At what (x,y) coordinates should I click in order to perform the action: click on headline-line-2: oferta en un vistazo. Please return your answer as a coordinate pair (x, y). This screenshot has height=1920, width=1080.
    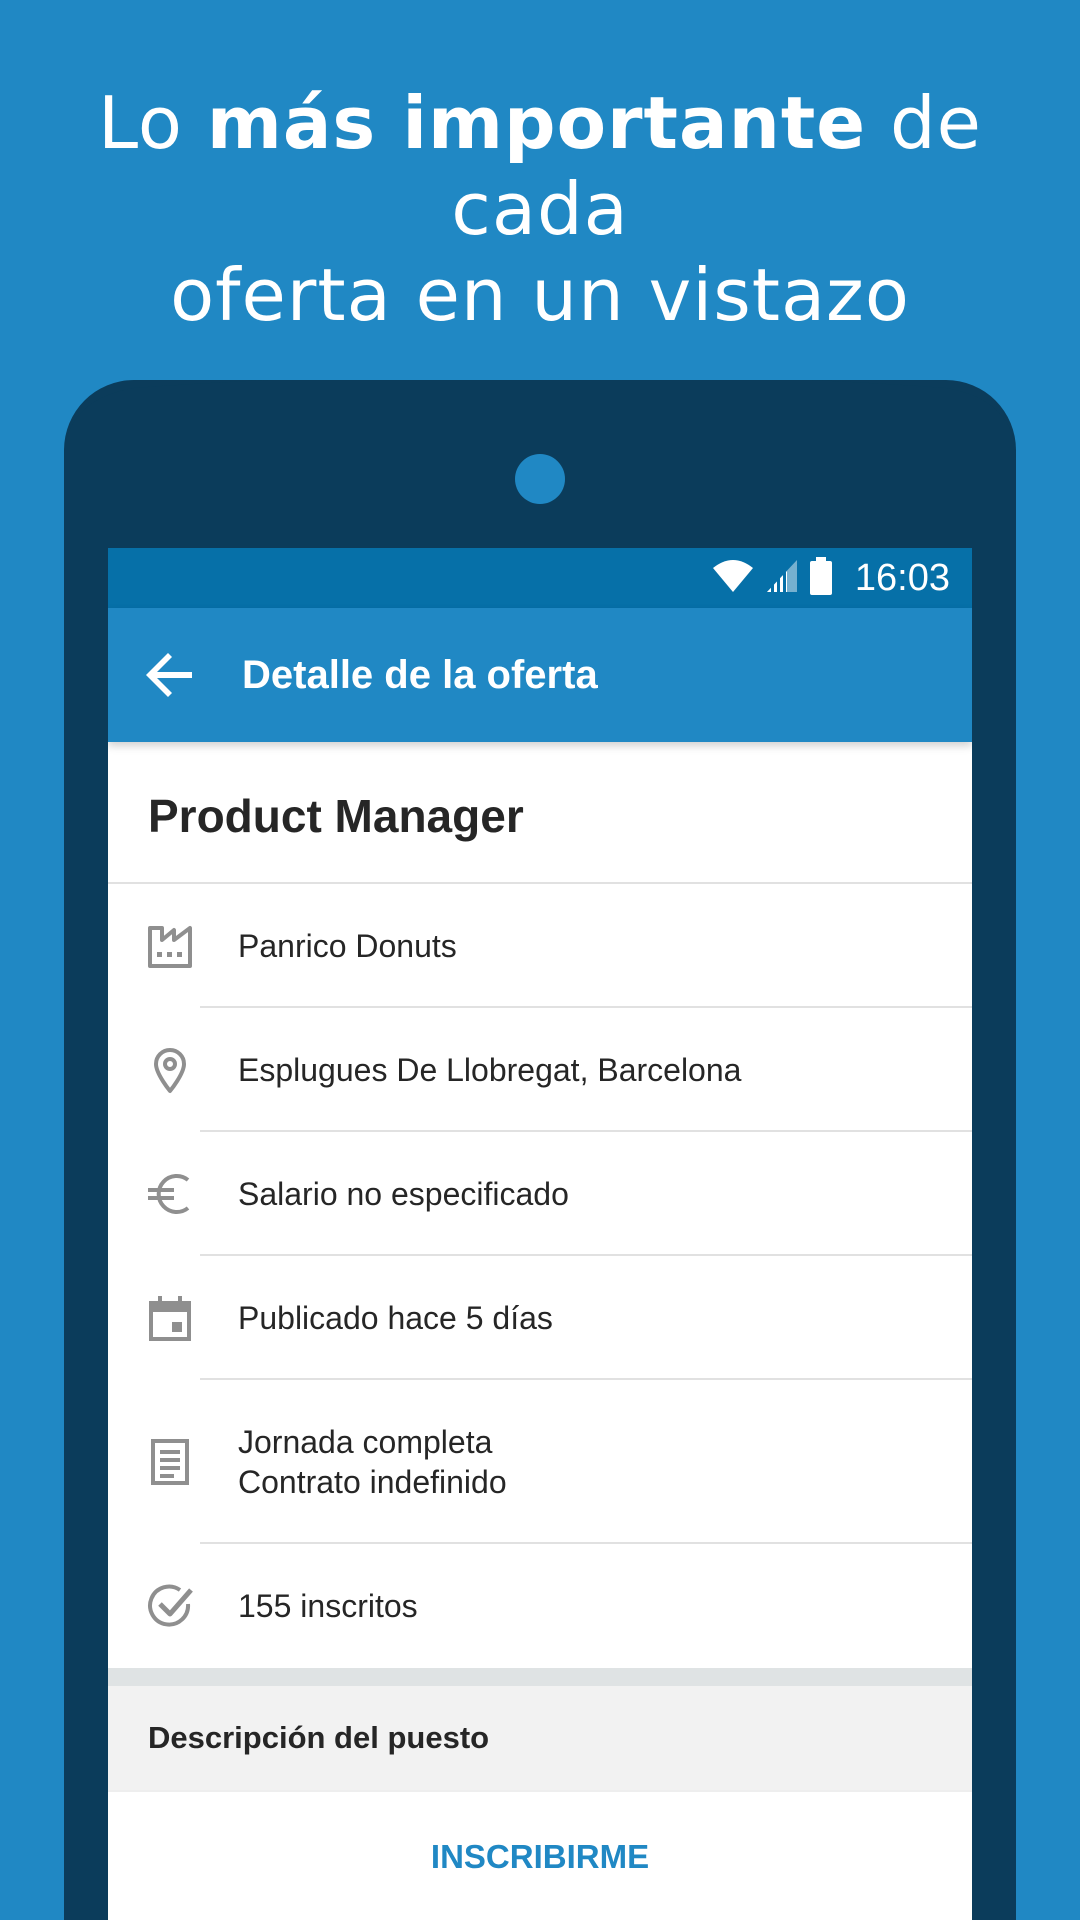
    Looking at the image, I should click on (540, 295).